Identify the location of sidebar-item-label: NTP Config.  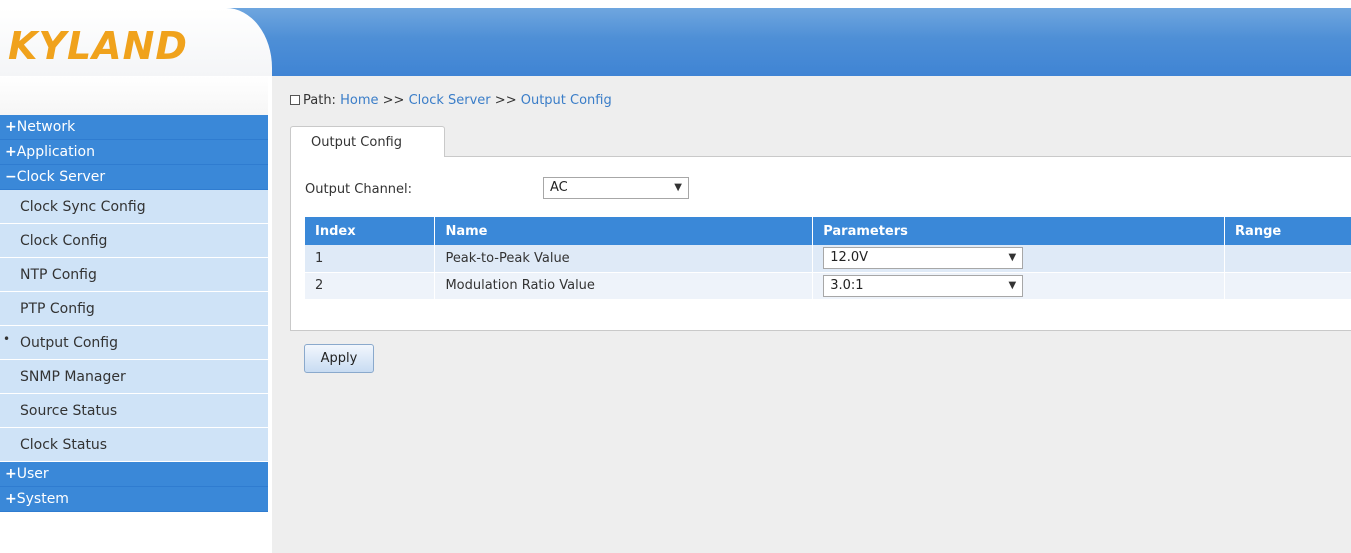
(58, 275).